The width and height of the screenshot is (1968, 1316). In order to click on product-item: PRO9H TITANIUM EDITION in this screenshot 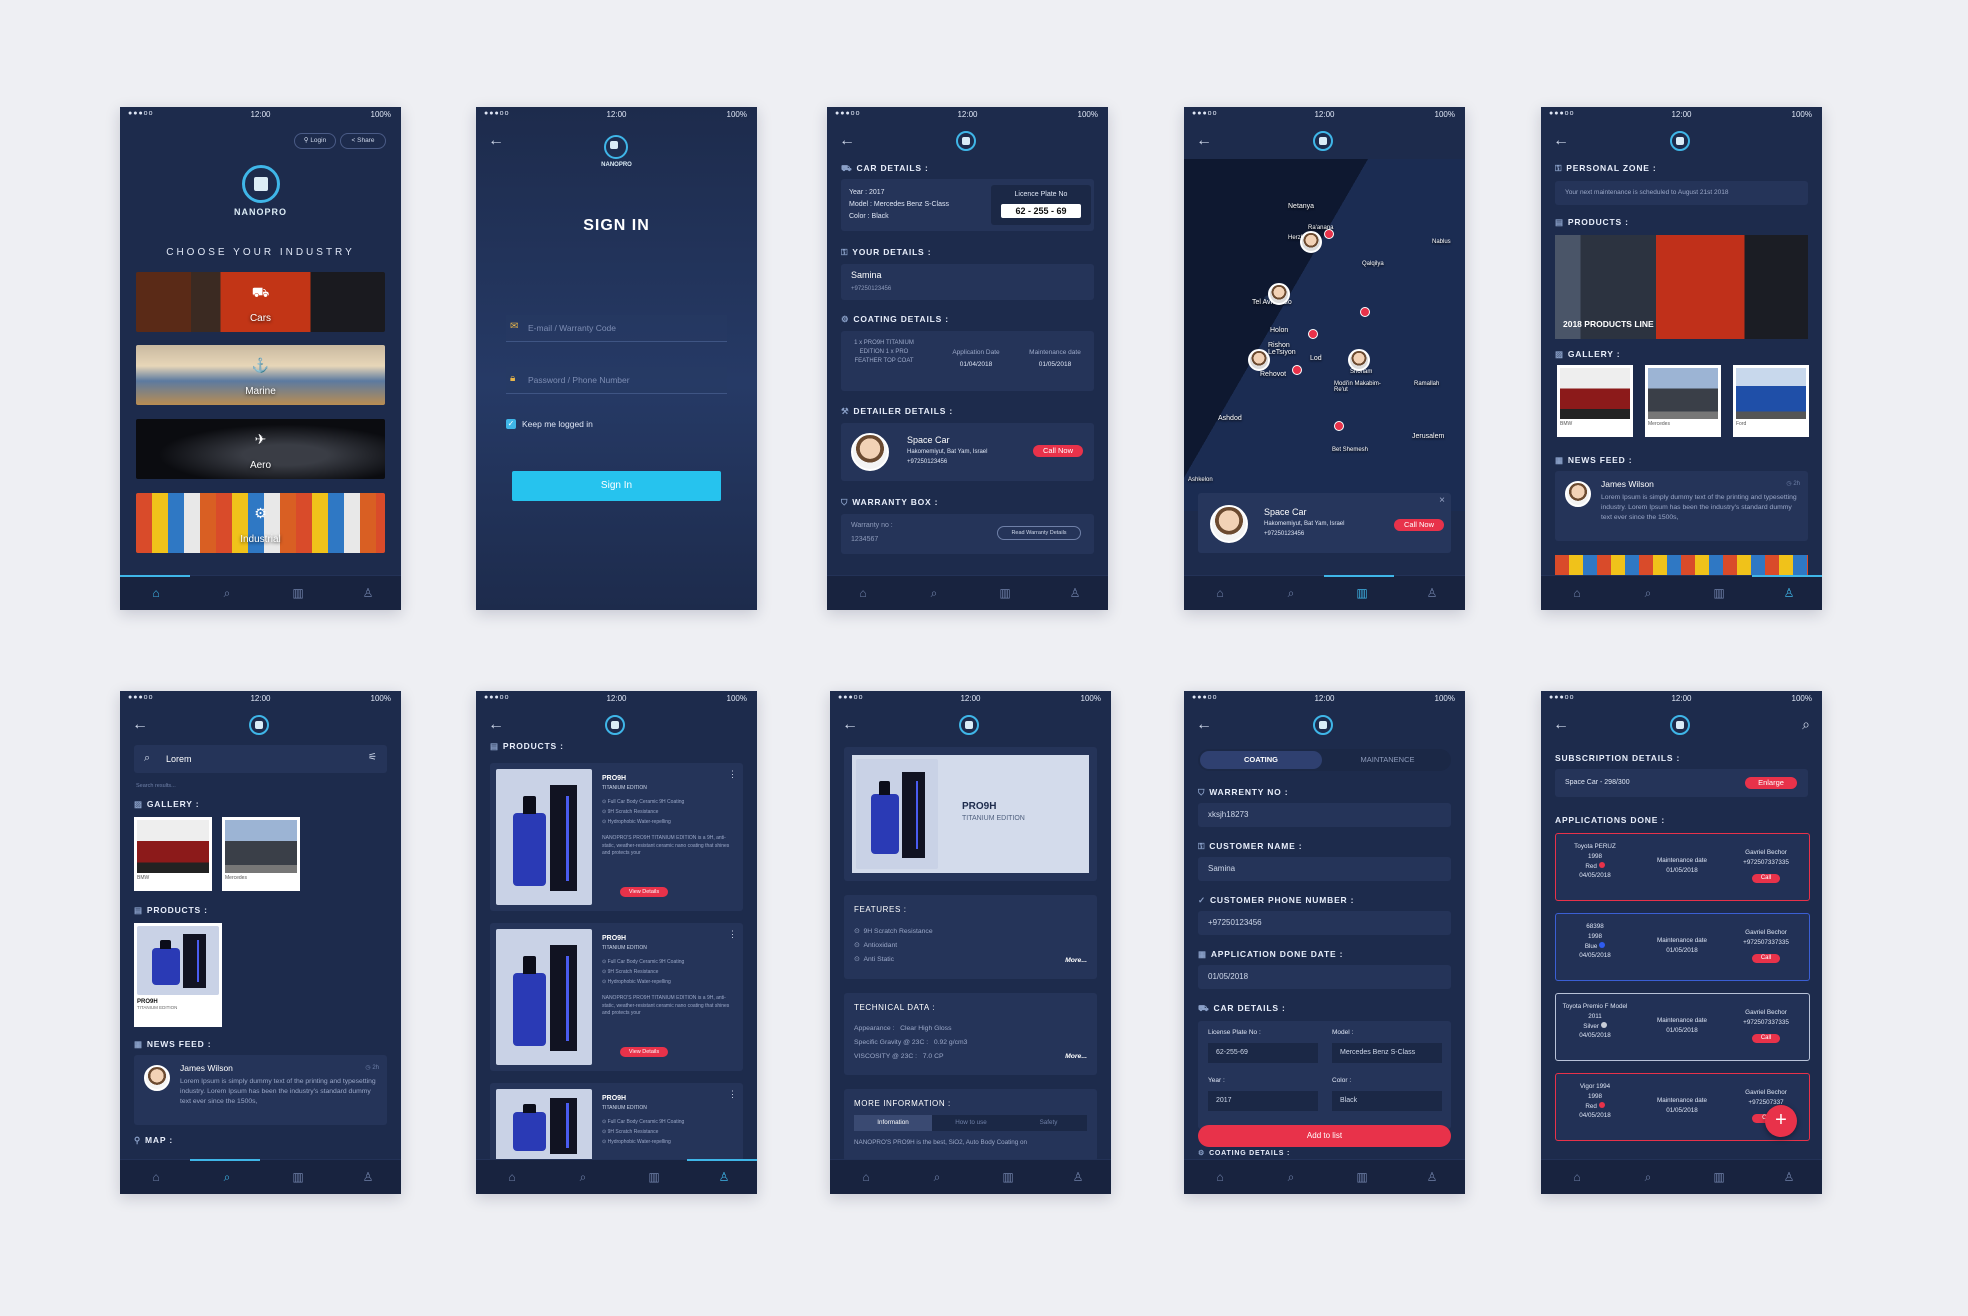, I will do `click(178, 975)`.